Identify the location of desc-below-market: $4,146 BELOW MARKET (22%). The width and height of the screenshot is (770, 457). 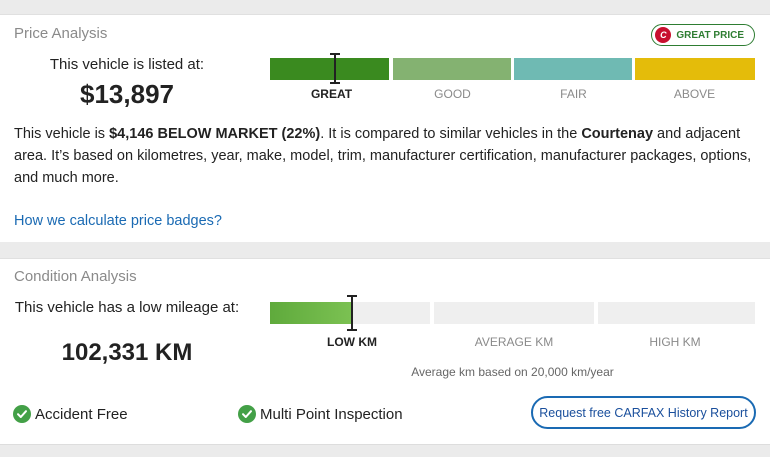
(215, 134).